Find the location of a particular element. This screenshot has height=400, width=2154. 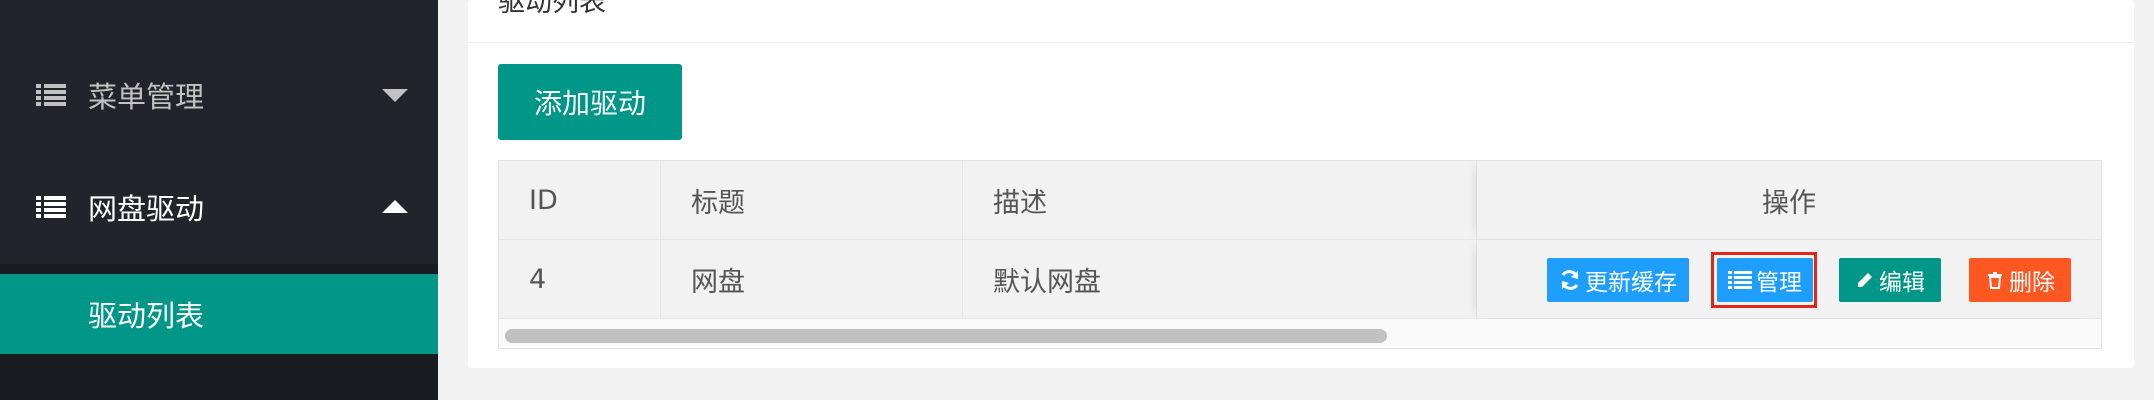

pencil-icon is located at coordinates (1865, 280).